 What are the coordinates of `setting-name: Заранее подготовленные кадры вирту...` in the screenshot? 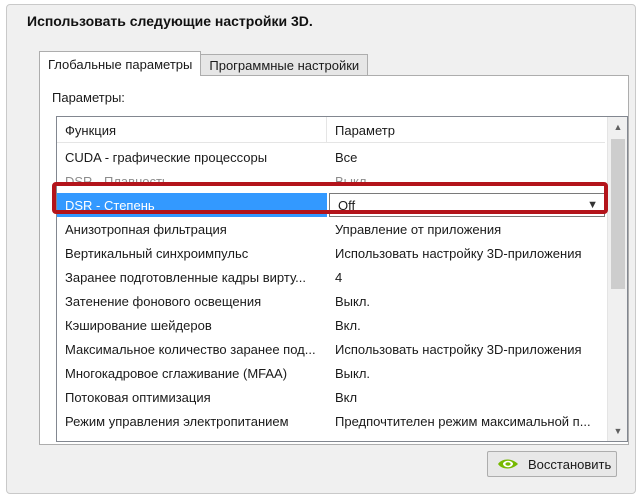 It's located at (185, 277).